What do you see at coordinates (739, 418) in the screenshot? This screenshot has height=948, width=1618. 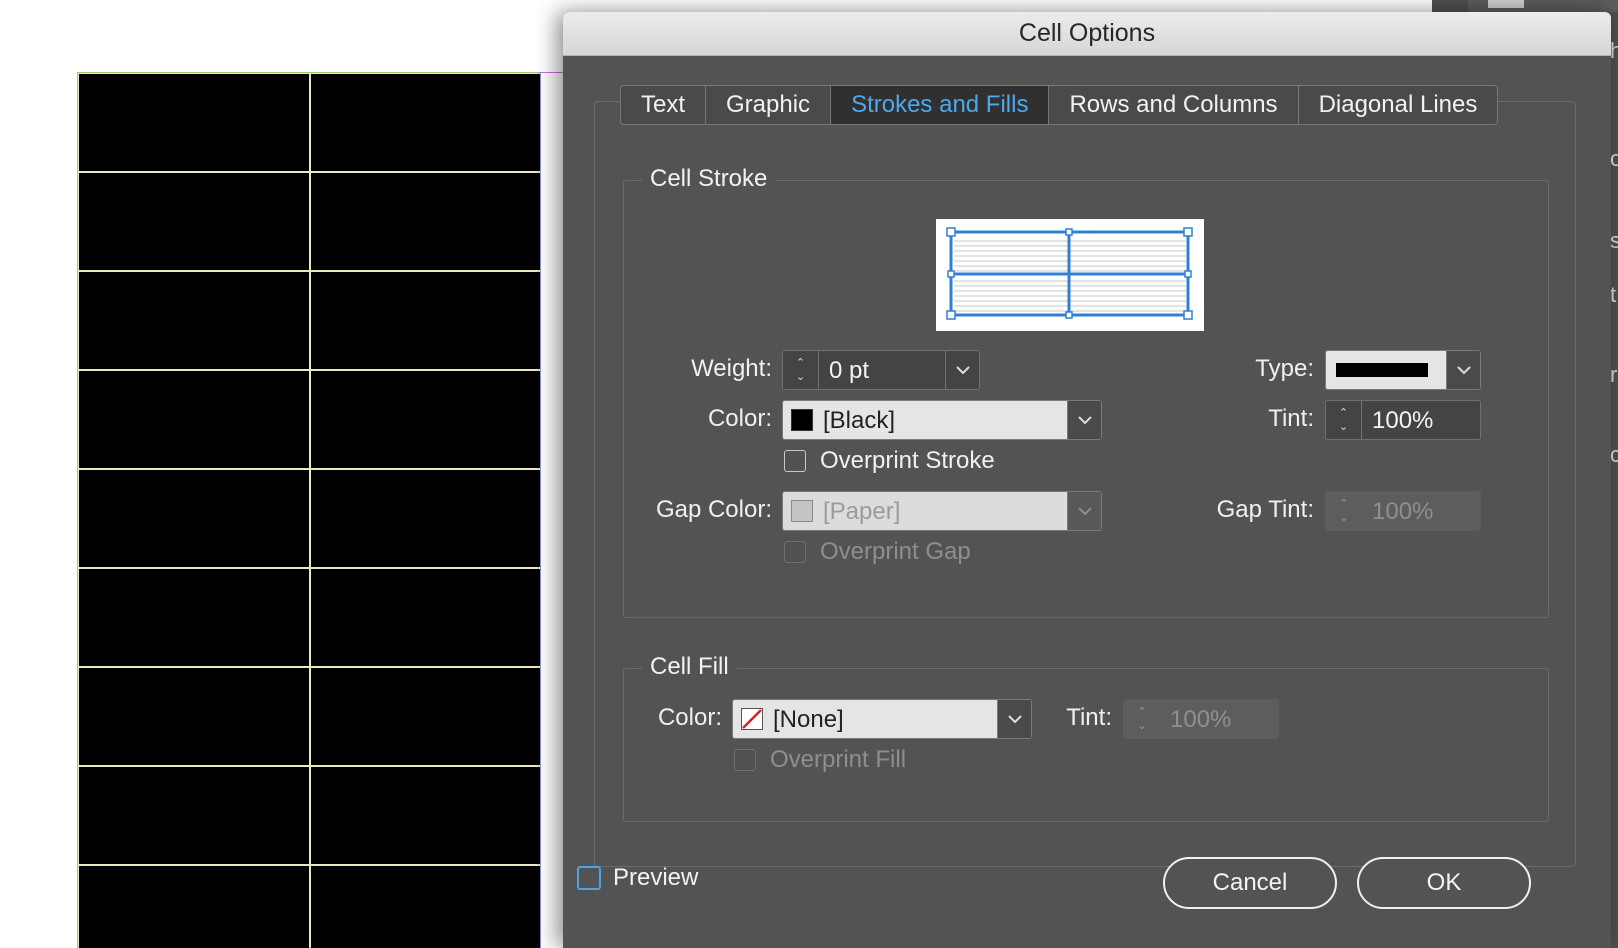 I see `stroke-color-label: Color:` at bounding box center [739, 418].